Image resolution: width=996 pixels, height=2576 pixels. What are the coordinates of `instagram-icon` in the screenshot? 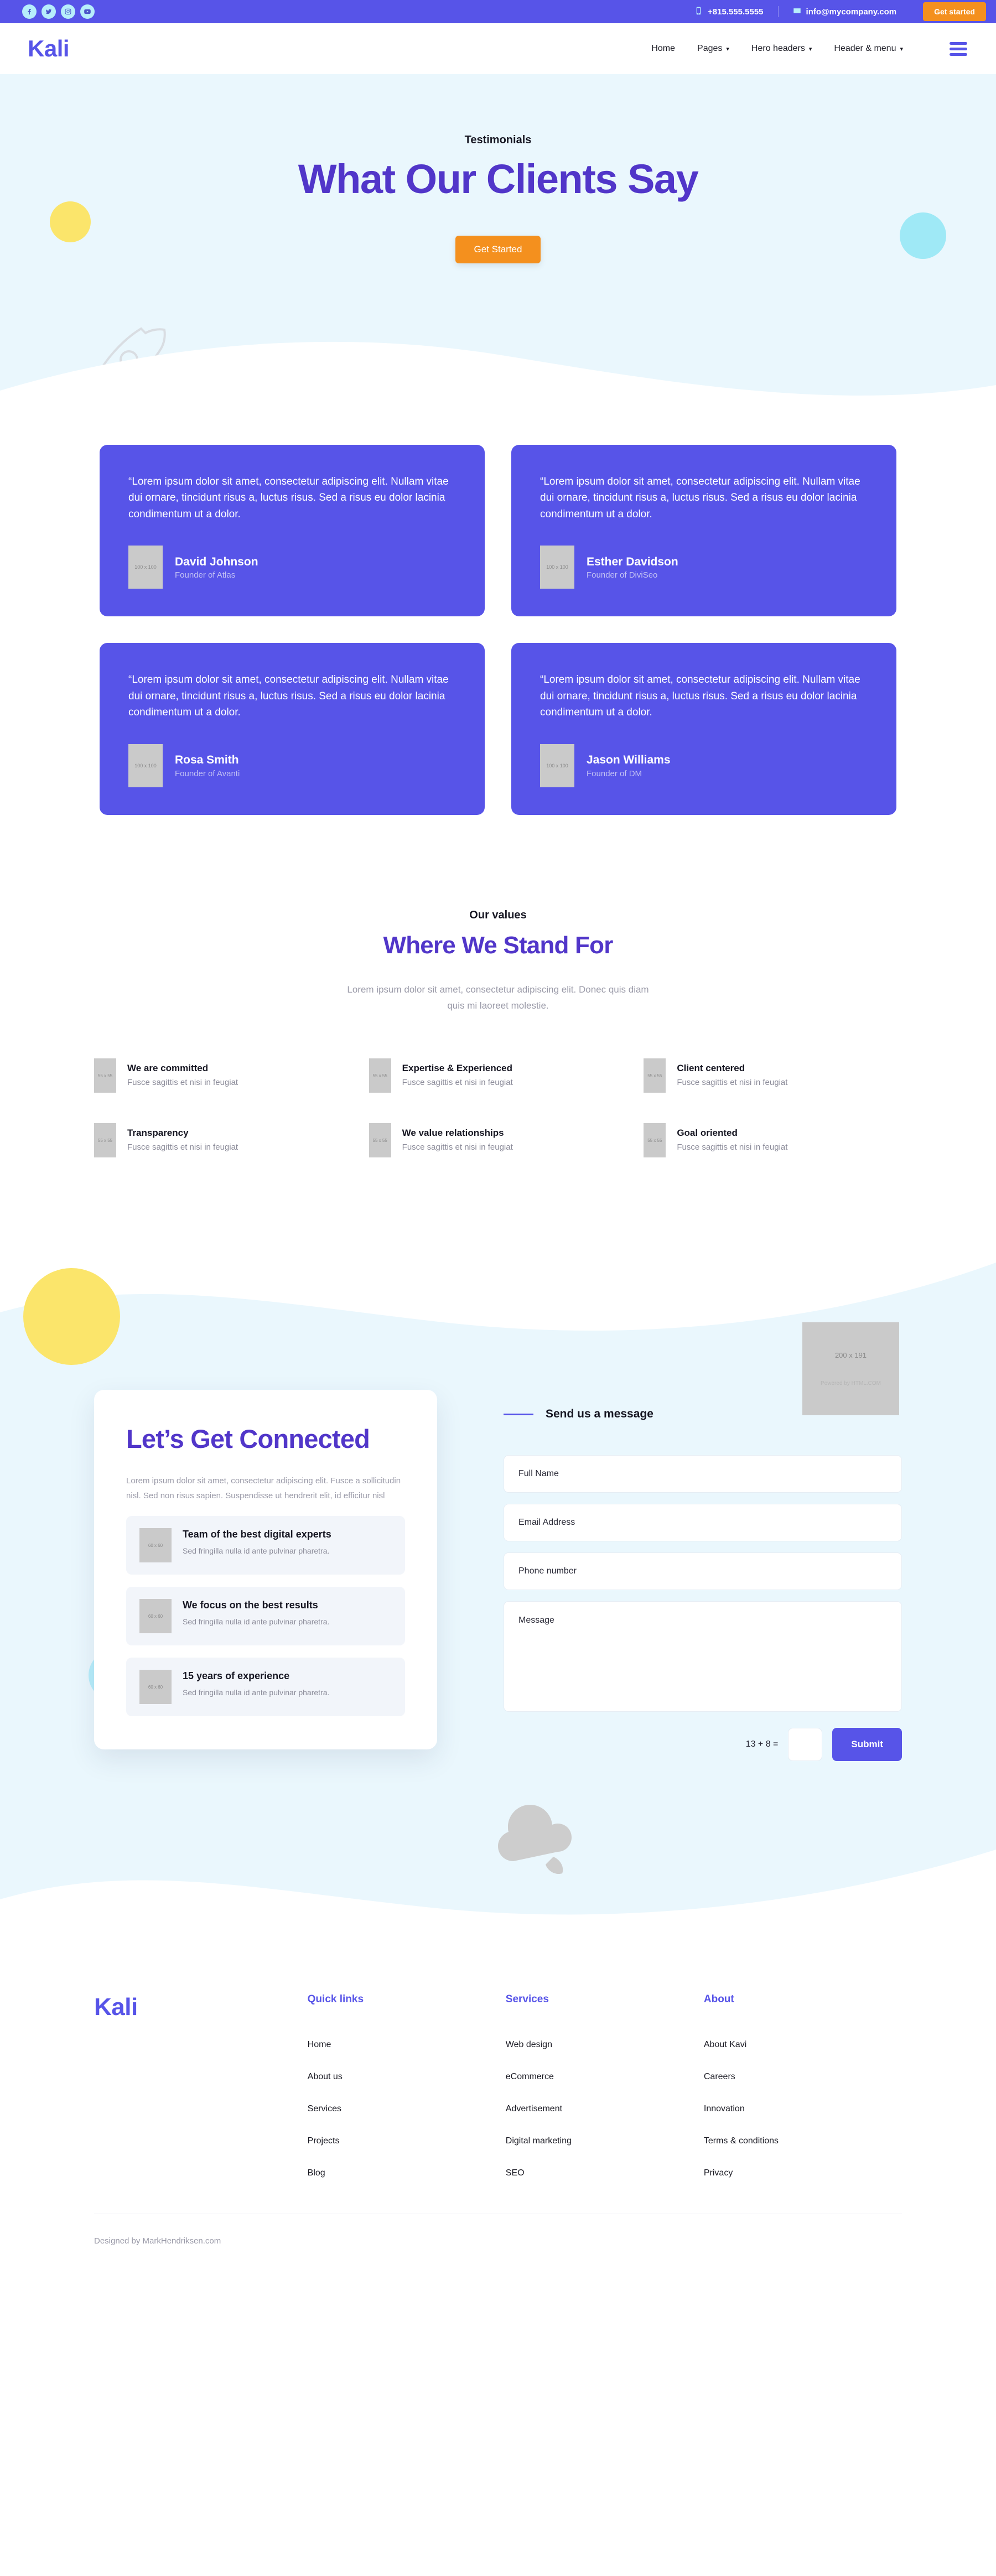 It's located at (68, 11).